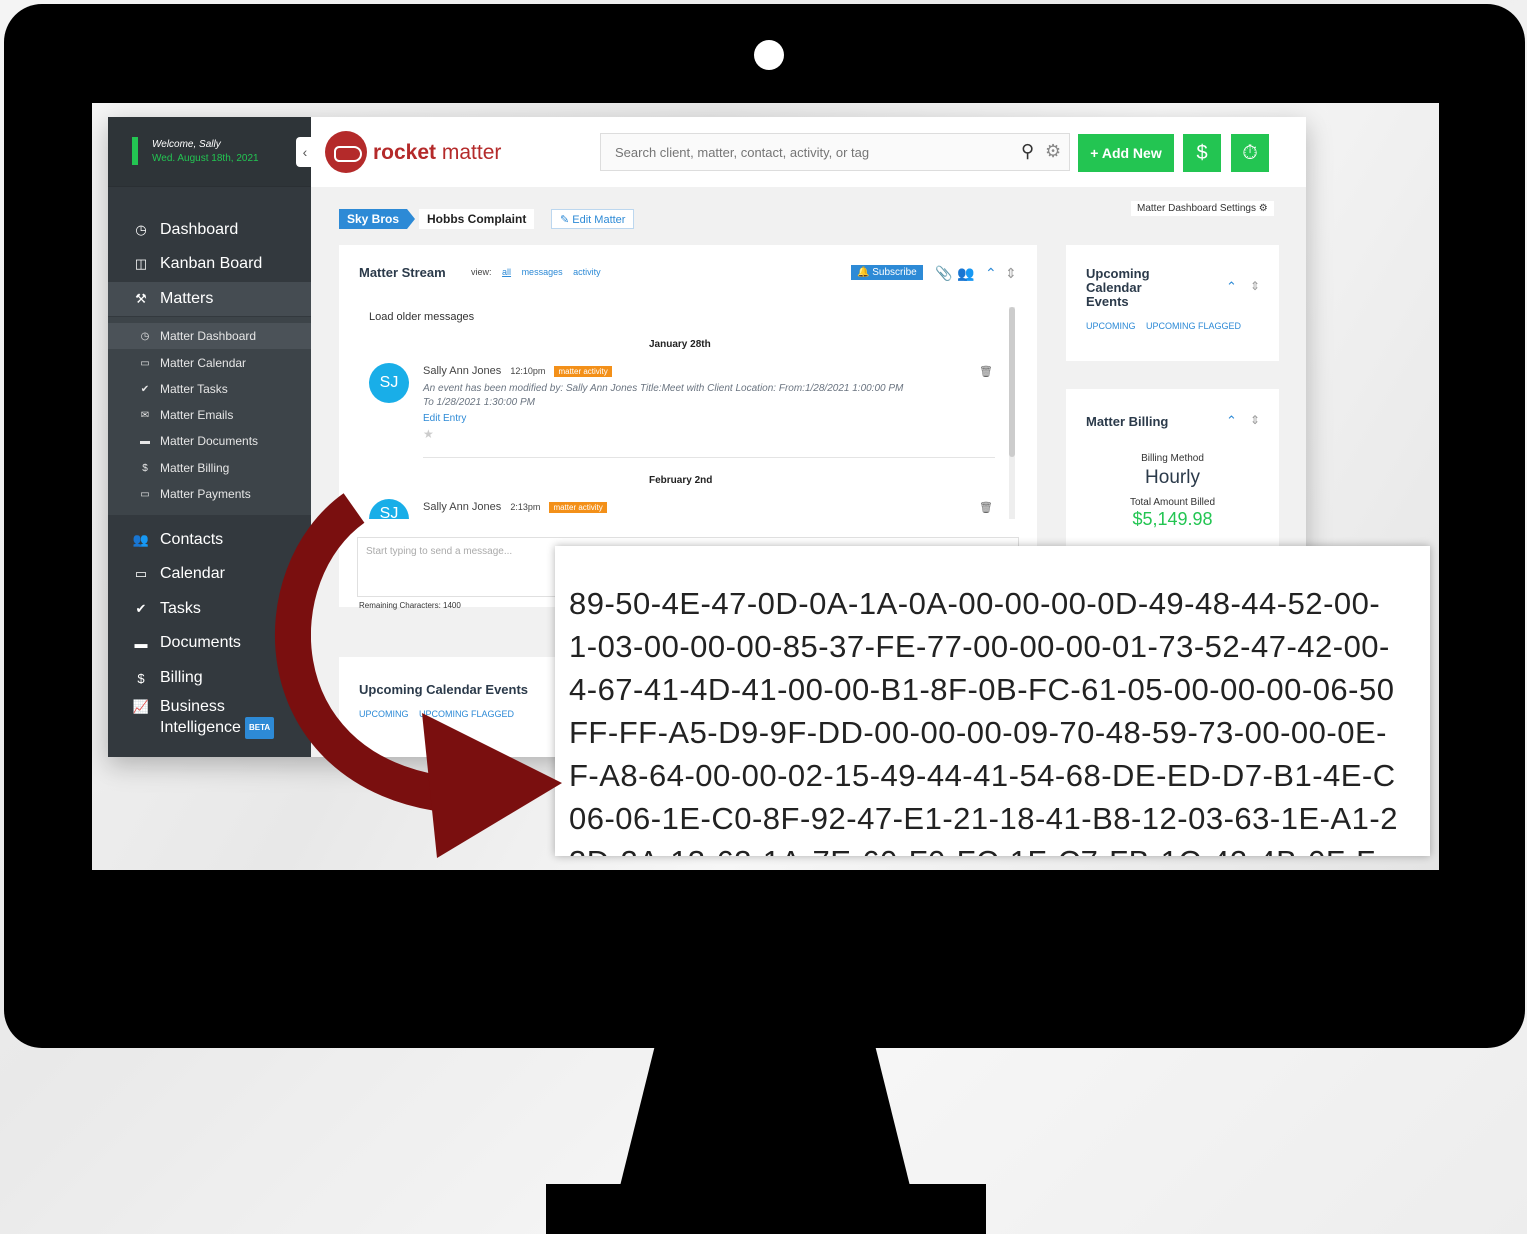 Image resolution: width=1527 pixels, height=1234 pixels. What do you see at coordinates (418, 675) in the screenshot?
I see `curved-arrow-icon` at bounding box center [418, 675].